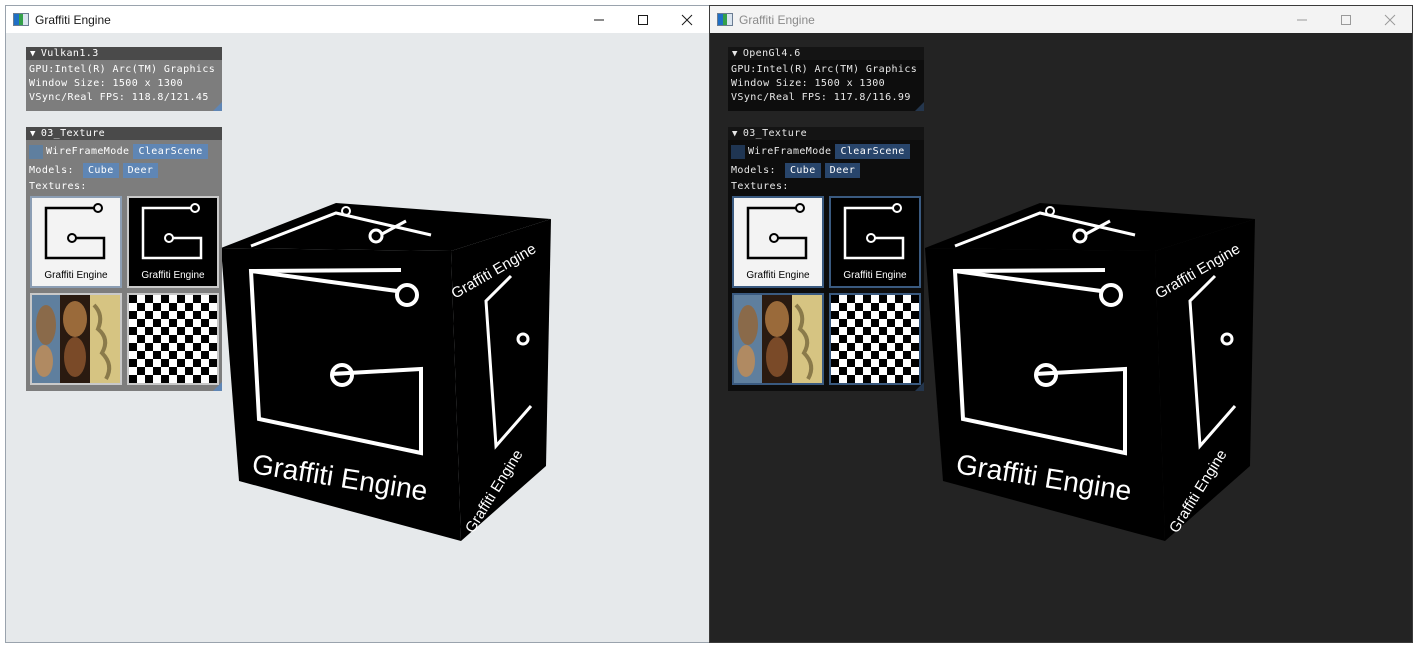  I want to click on api-version: Vulkan1.3, so click(69, 53).